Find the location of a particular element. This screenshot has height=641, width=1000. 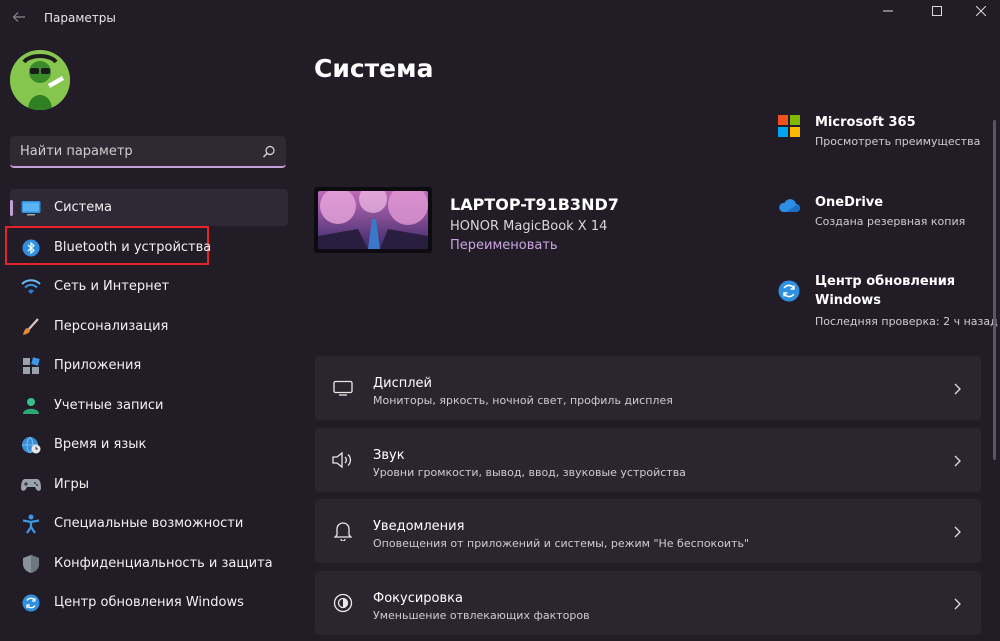

sidebar-item-accessibility: Специальные возможности is located at coordinates (149, 523).